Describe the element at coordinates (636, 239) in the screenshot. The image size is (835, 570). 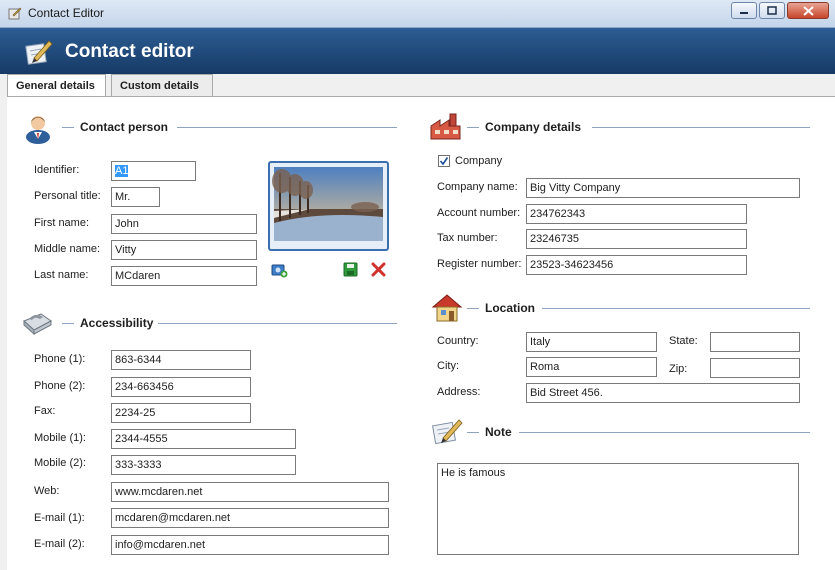
I see `tax-number-field: 23246735` at that location.